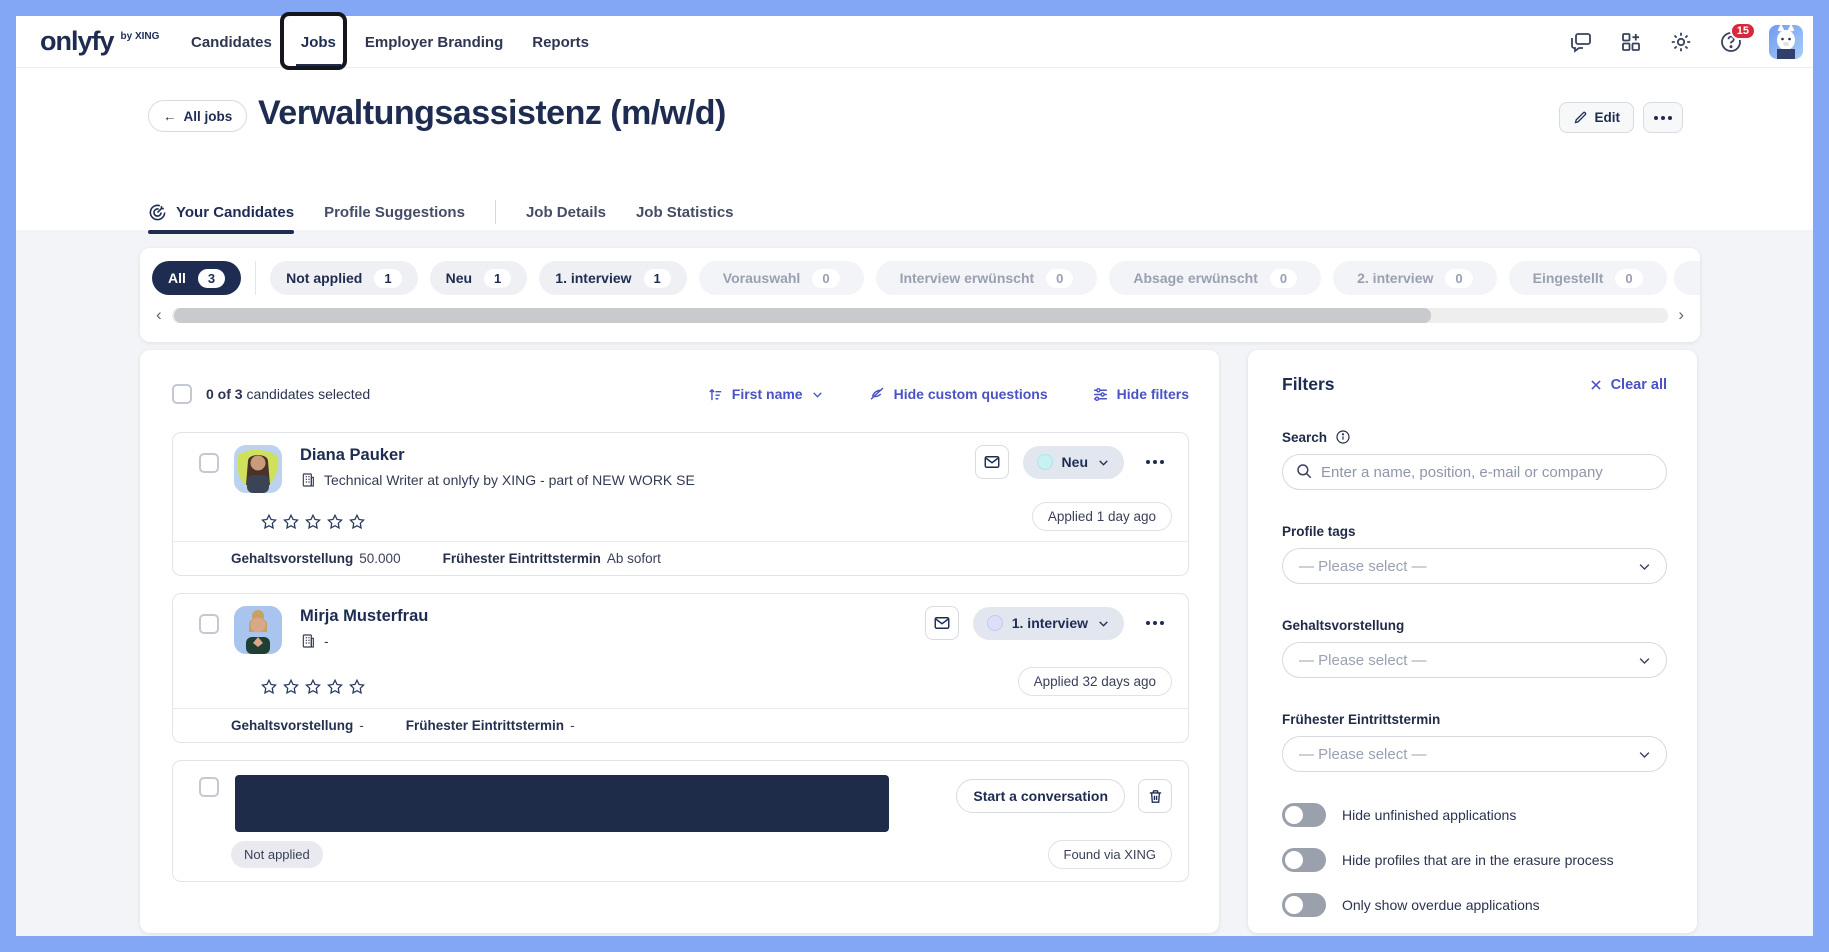  Describe the element at coordinates (478, 278) in the screenshot. I see `pipeline-pill-neu: Neu 1` at that location.